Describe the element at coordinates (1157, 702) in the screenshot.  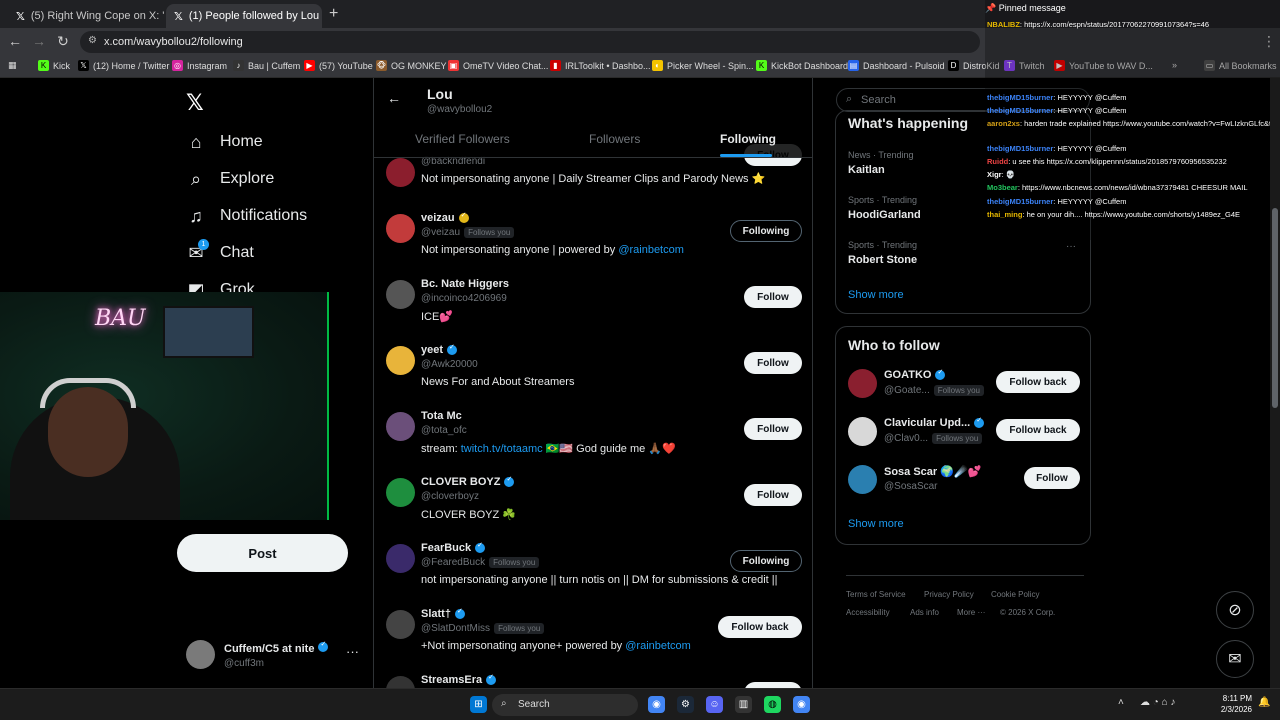
I see `tray-icons: ☁ ◔ ⌂ ♪` at that location.